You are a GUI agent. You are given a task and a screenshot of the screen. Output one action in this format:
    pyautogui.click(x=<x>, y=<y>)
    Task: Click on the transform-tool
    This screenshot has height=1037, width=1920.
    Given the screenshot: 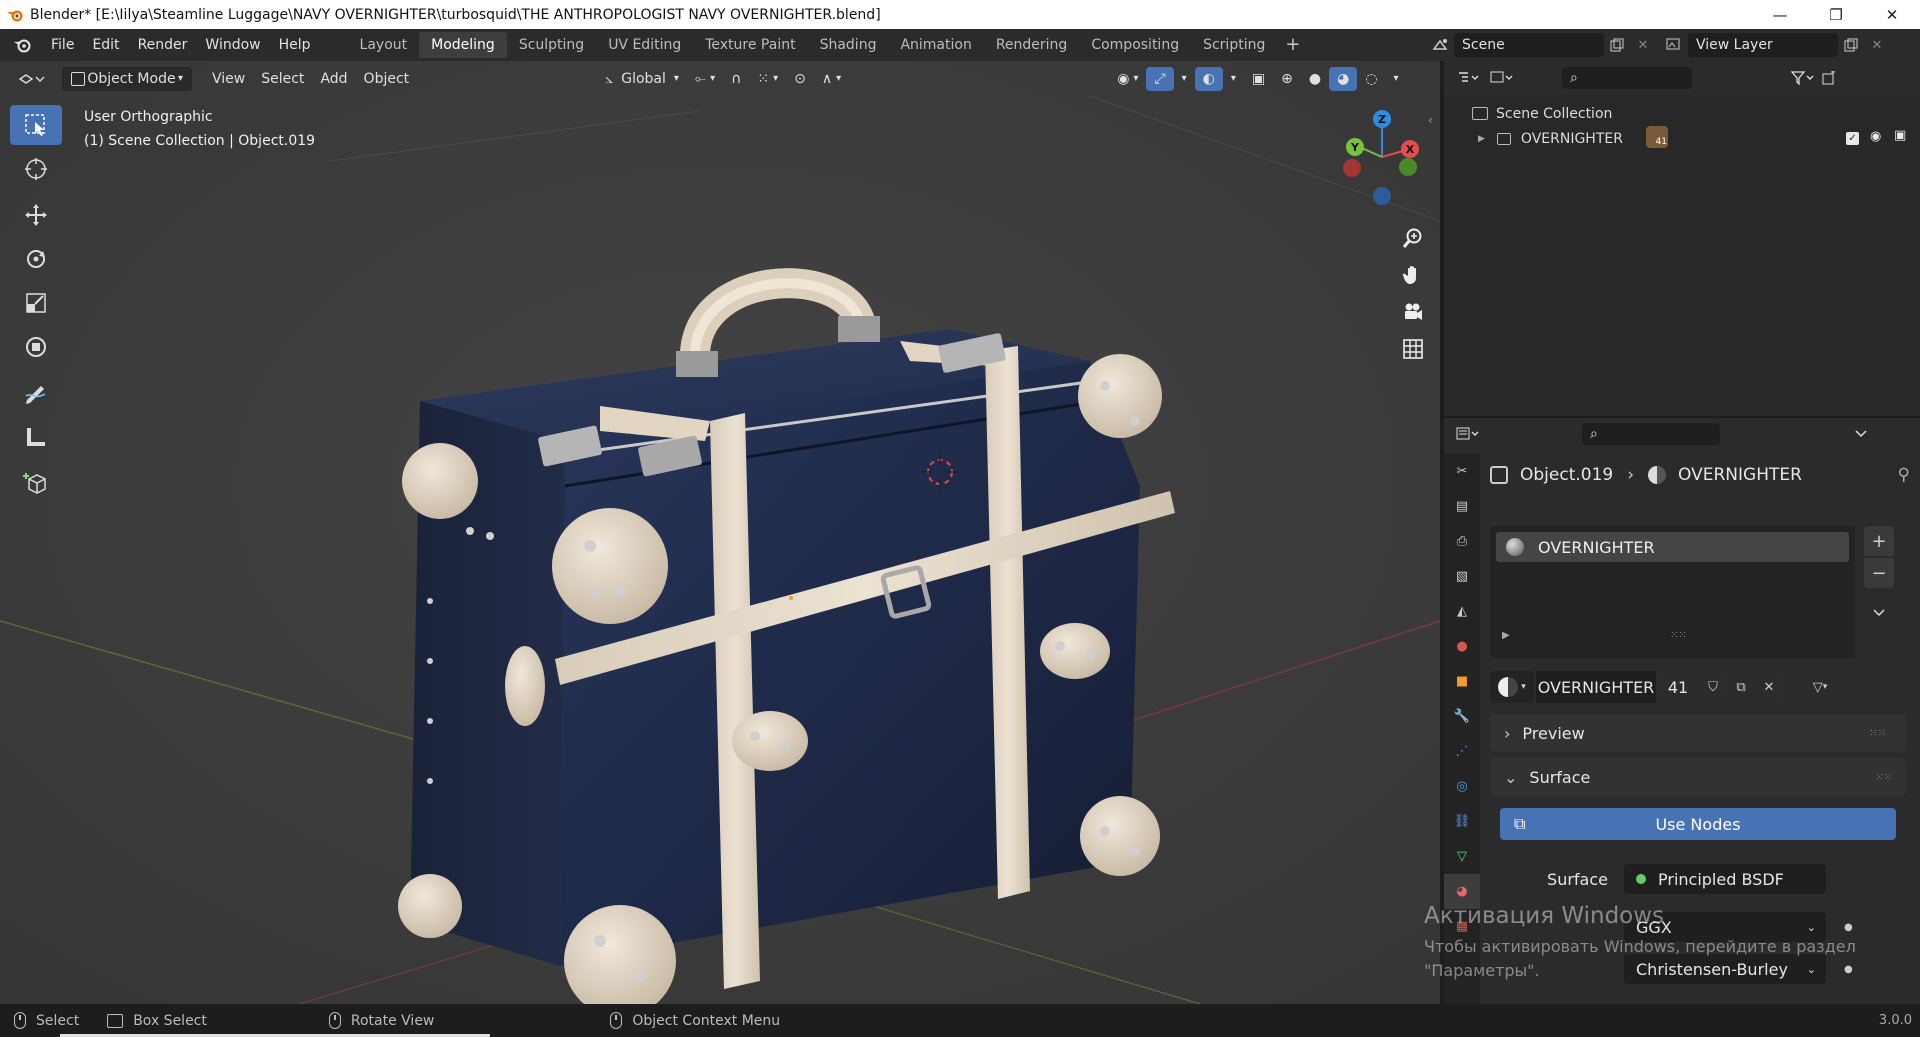 What is the action you would take?
    pyautogui.click(x=36, y=347)
    